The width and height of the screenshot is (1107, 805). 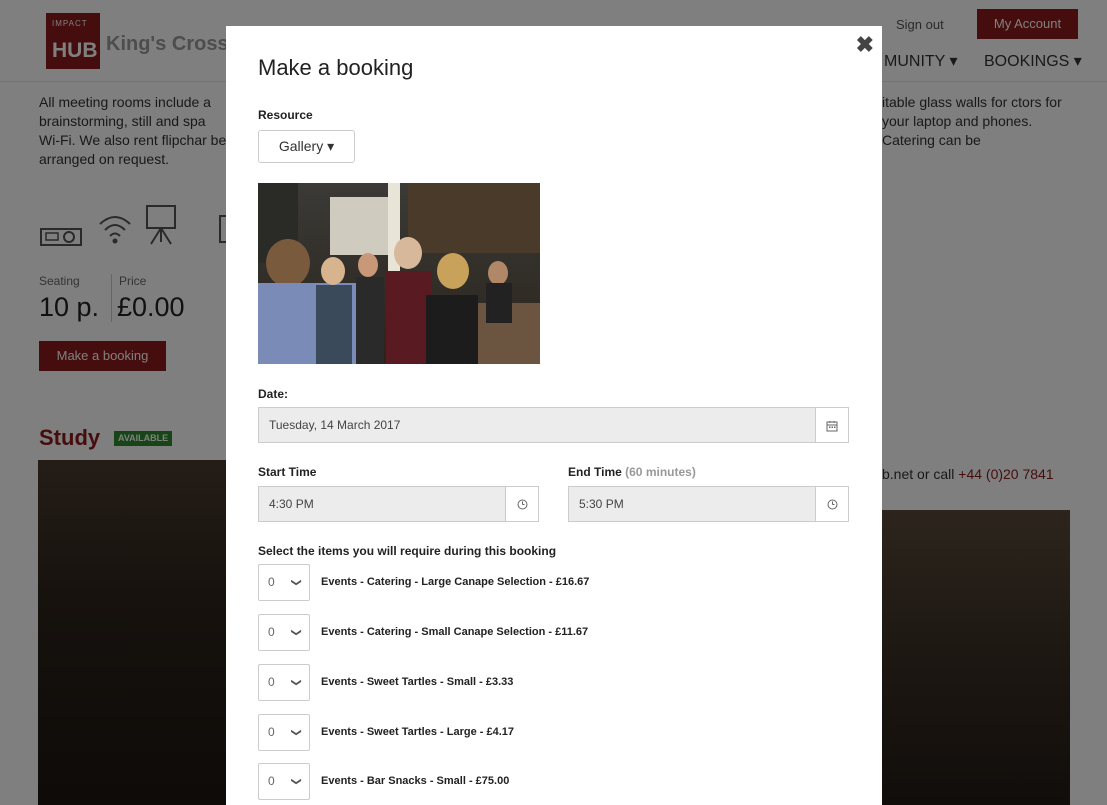 What do you see at coordinates (595, 472) in the screenshot?
I see `end-time-text: End Time` at bounding box center [595, 472].